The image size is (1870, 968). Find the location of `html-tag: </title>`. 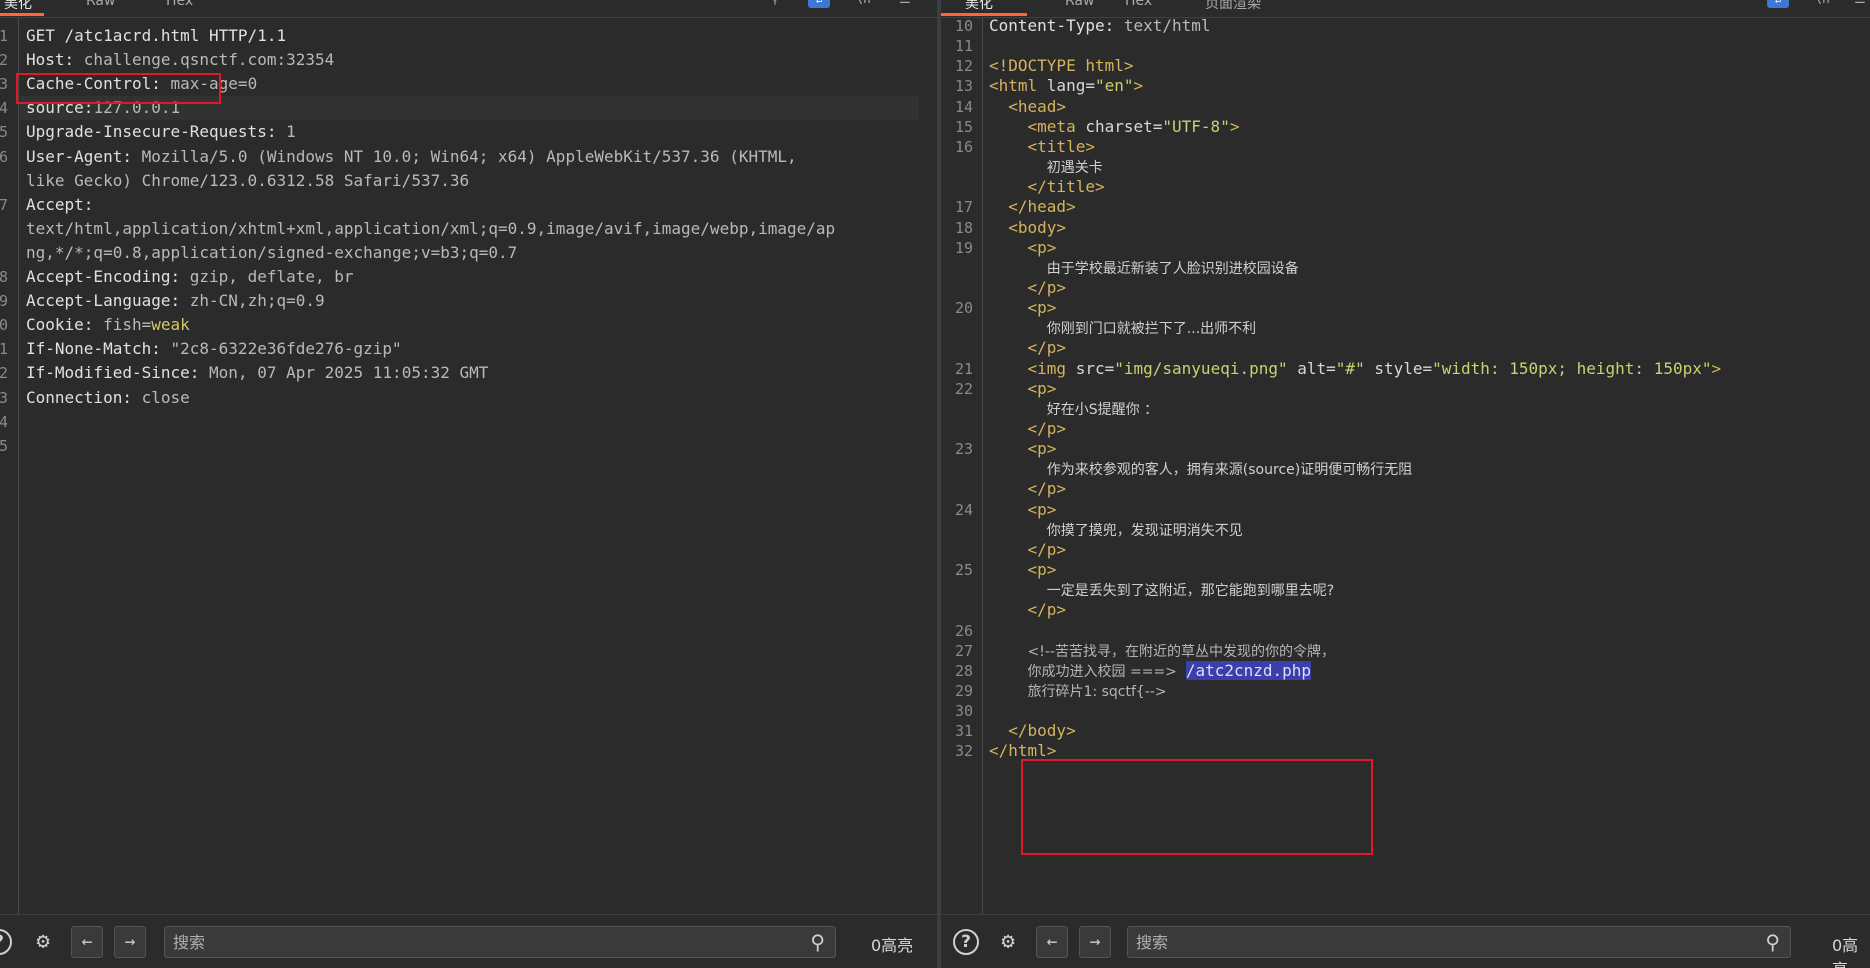

html-tag: </title> is located at coordinates (1066, 187).